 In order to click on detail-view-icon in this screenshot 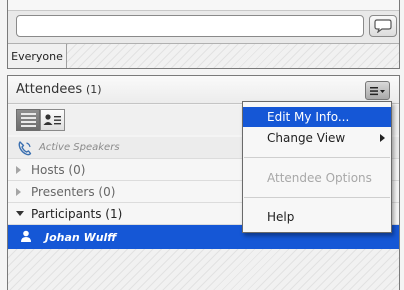, I will do `click(52, 119)`.